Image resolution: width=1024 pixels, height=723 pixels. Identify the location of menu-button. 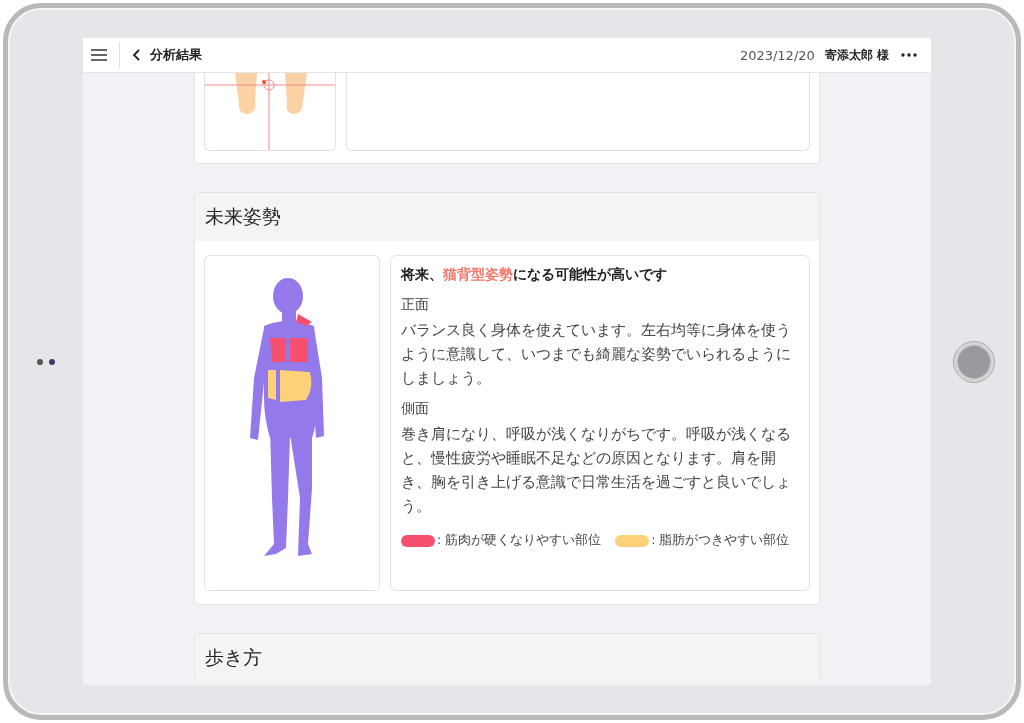
(99, 55).